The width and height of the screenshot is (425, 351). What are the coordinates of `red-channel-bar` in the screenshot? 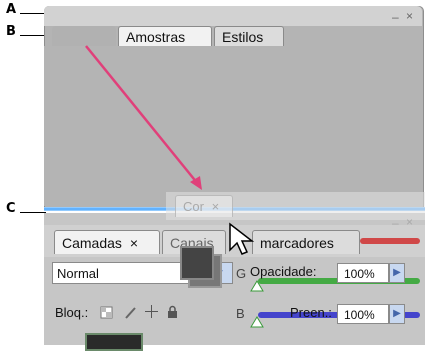 It's located at (390, 241).